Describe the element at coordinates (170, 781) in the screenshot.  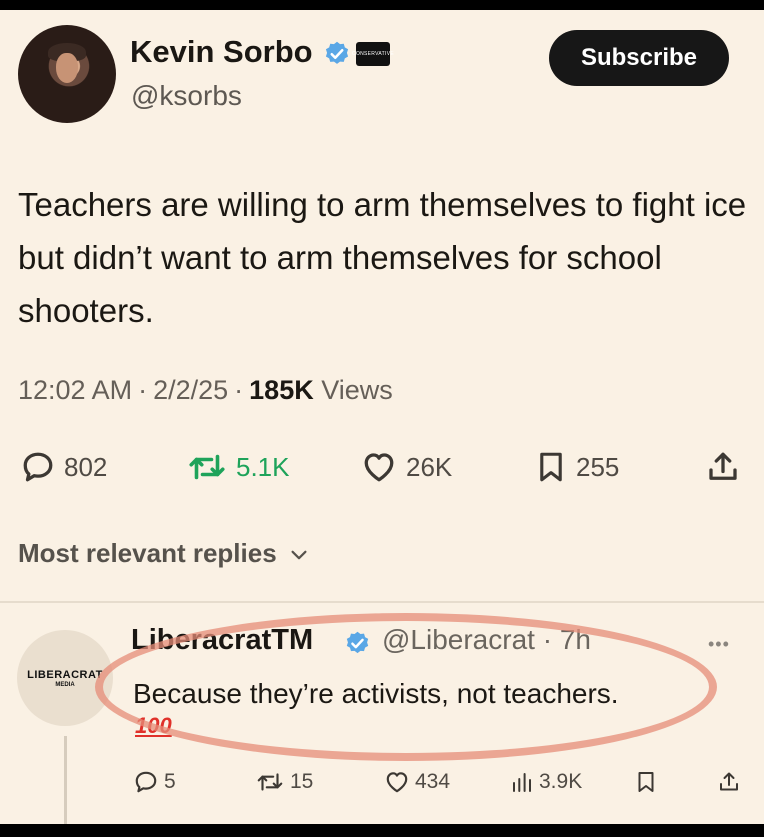
I see `reply-reply-count: 5` at that location.